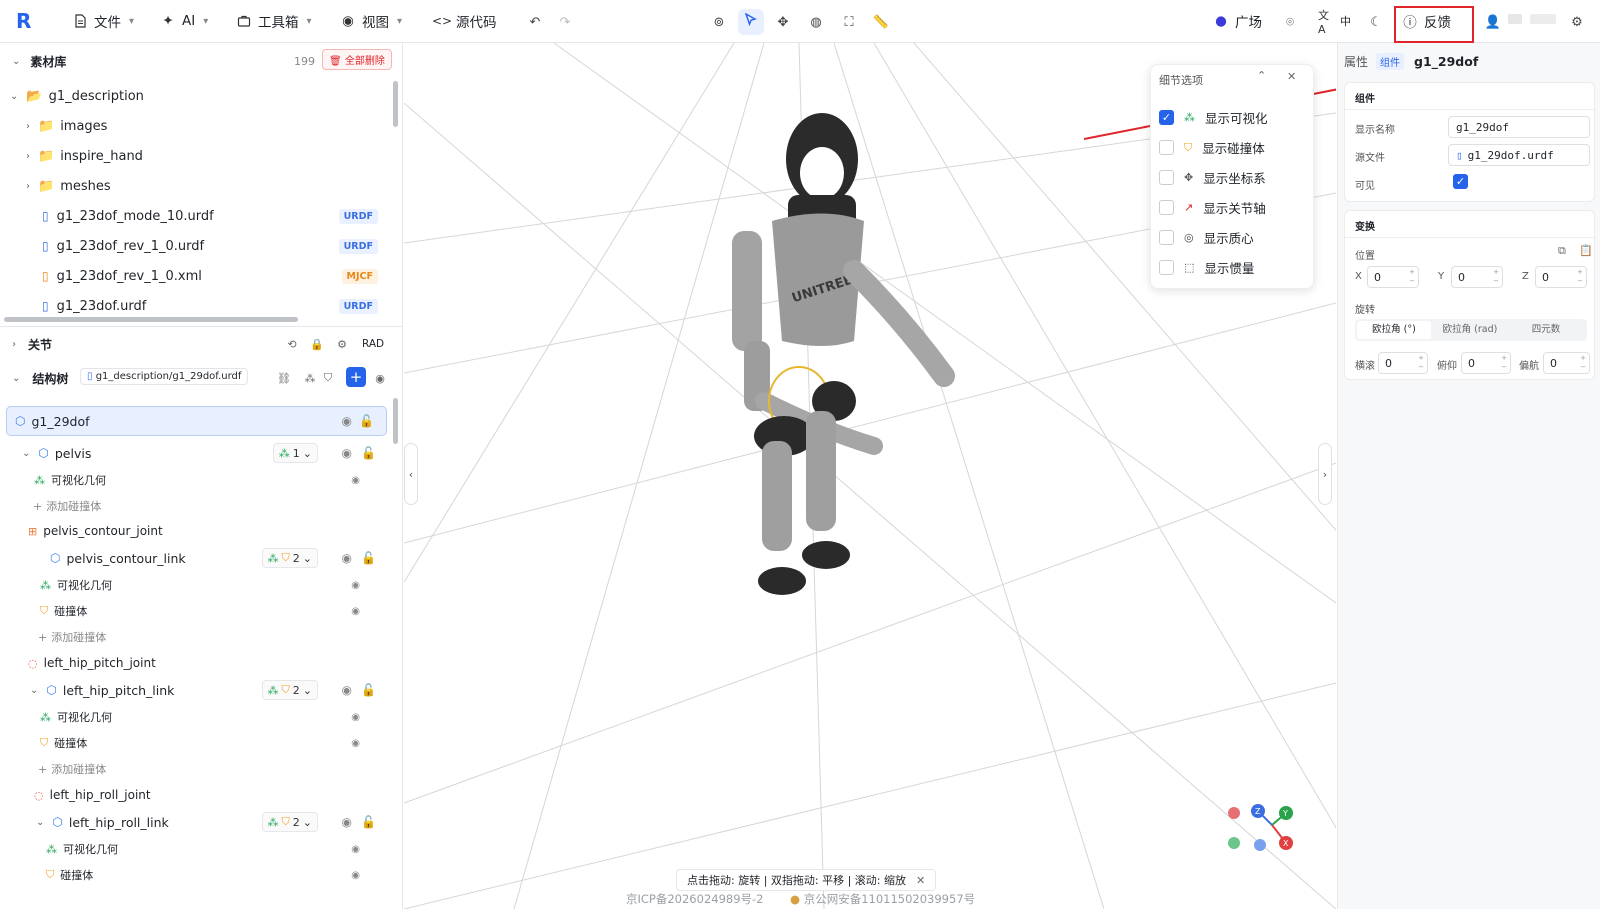 The height and width of the screenshot is (909, 1600). What do you see at coordinates (881, 22) in the screenshot?
I see `measure-button: 📏` at bounding box center [881, 22].